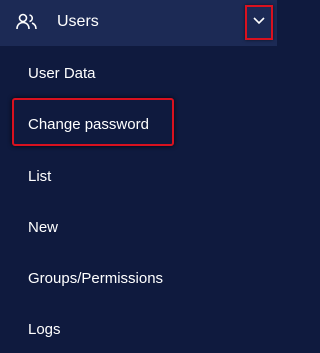  I want to click on users-menu-title: Users, so click(78, 21).